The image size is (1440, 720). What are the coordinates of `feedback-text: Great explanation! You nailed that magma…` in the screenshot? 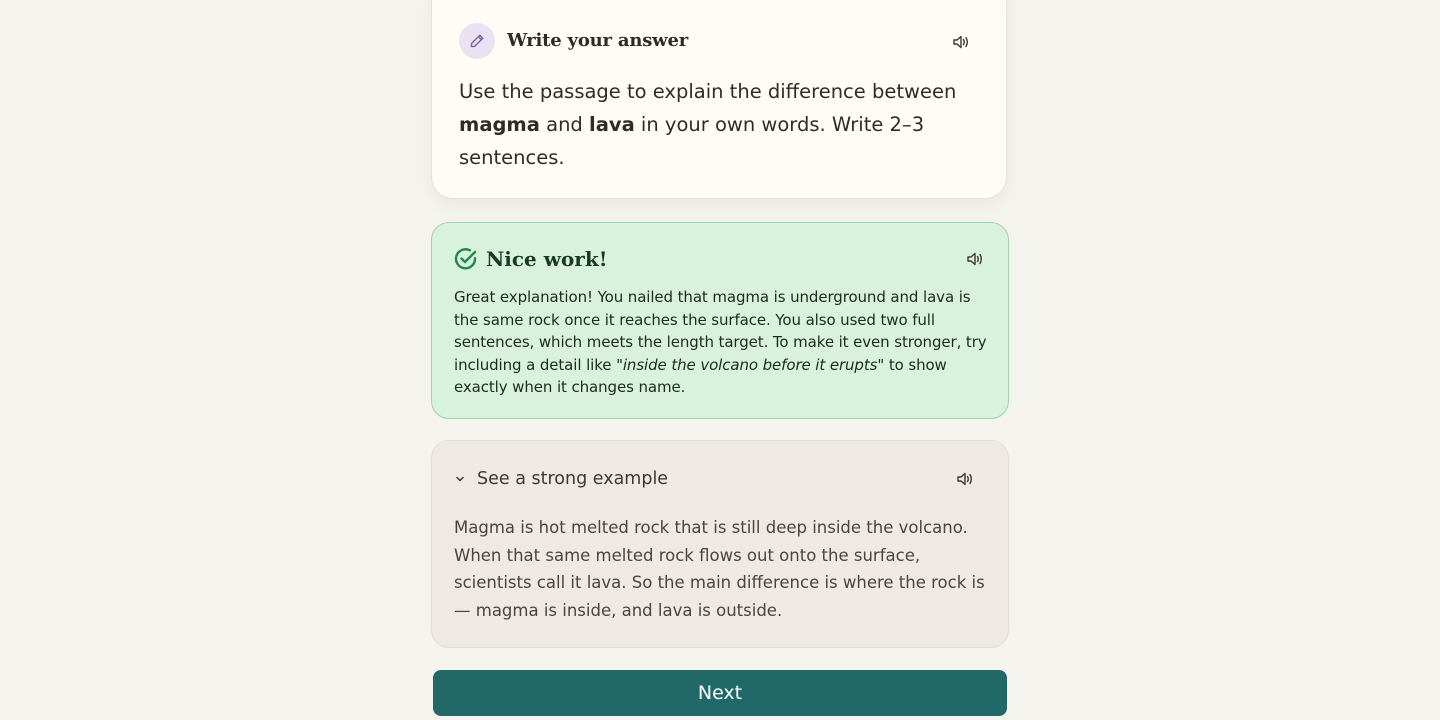 It's located at (720, 342).